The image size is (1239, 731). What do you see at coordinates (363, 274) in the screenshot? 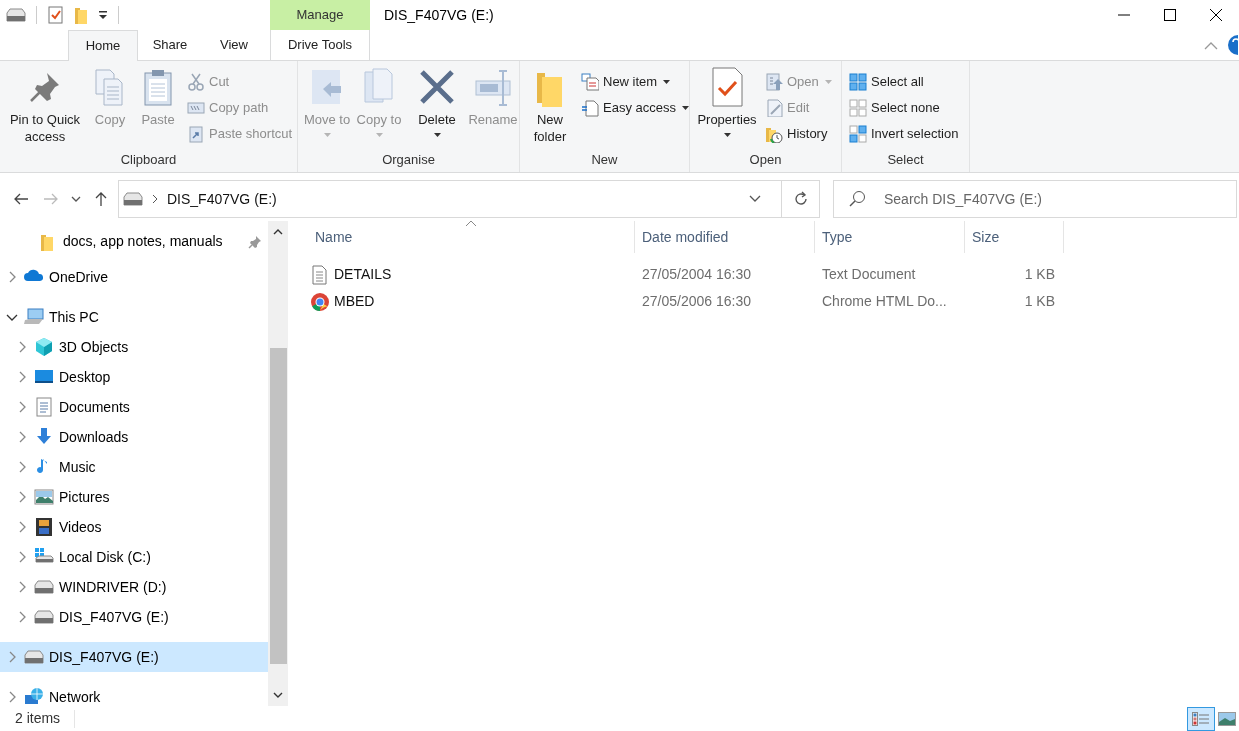
I see `file-name: DETAILS` at bounding box center [363, 274].